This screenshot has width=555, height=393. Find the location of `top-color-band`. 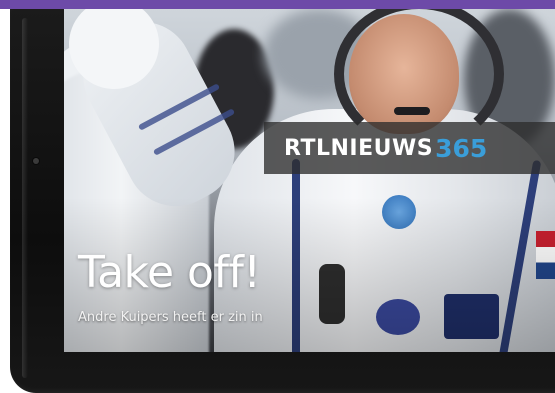

top-color-band is located at coordinates (277, 4).